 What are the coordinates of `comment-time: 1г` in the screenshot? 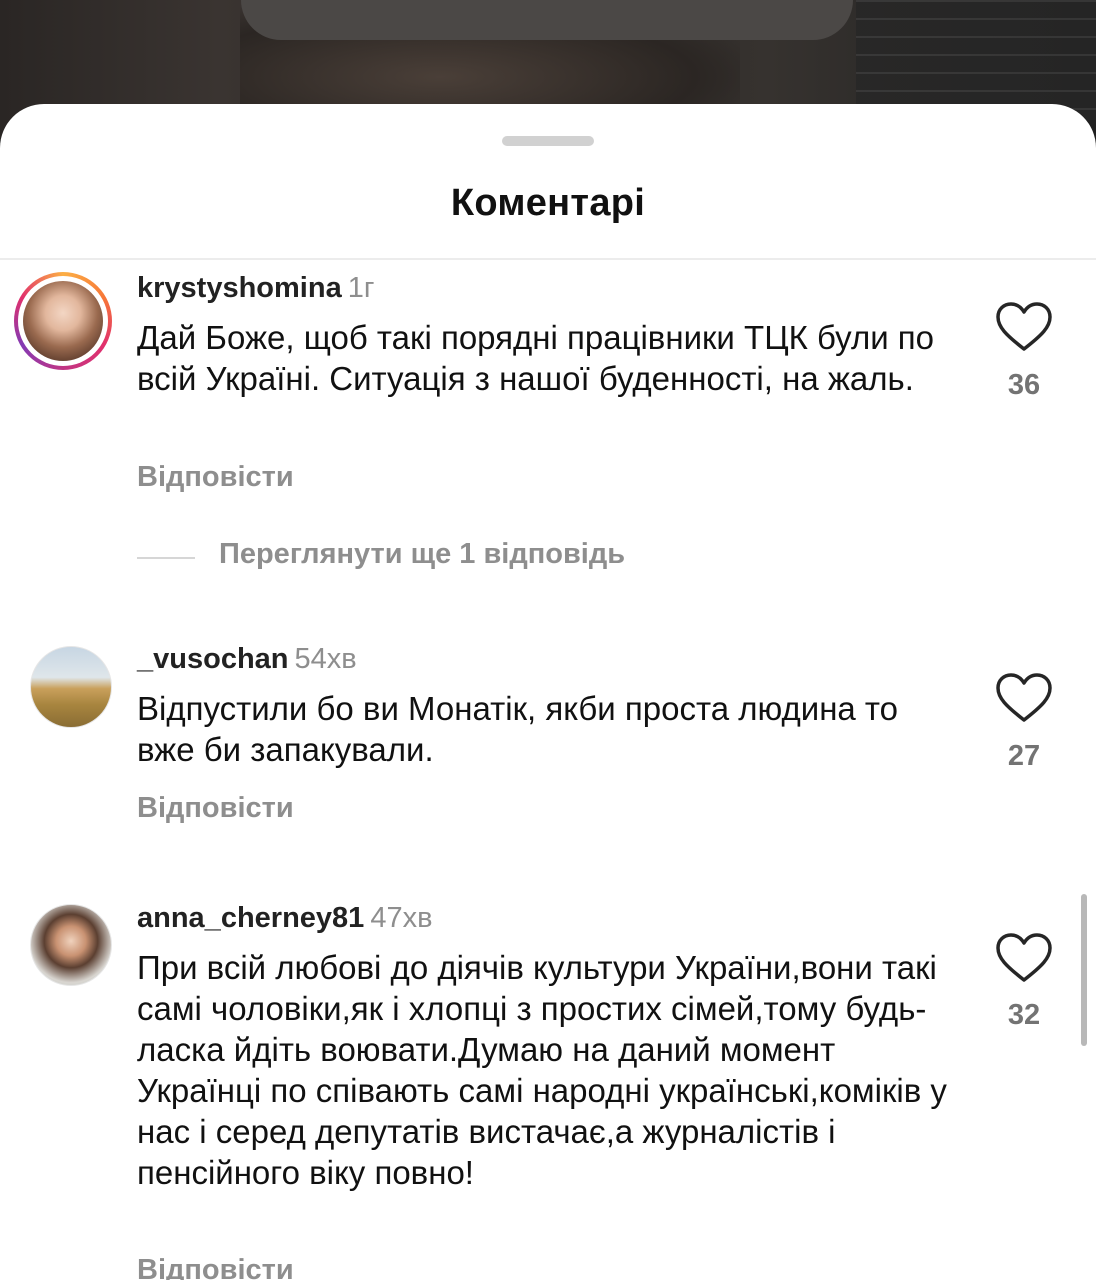 It's located at (361, 288).